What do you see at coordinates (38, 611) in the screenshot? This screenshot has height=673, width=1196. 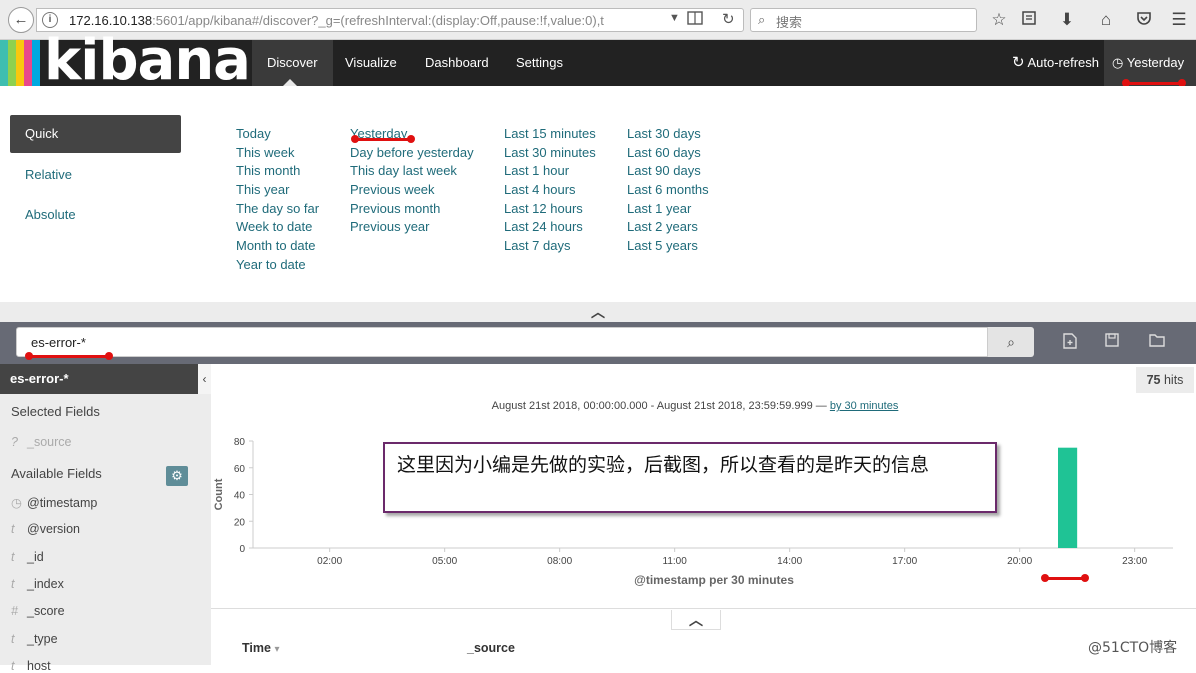 I see `field-item: # _score` at bounding box center [38, 611].